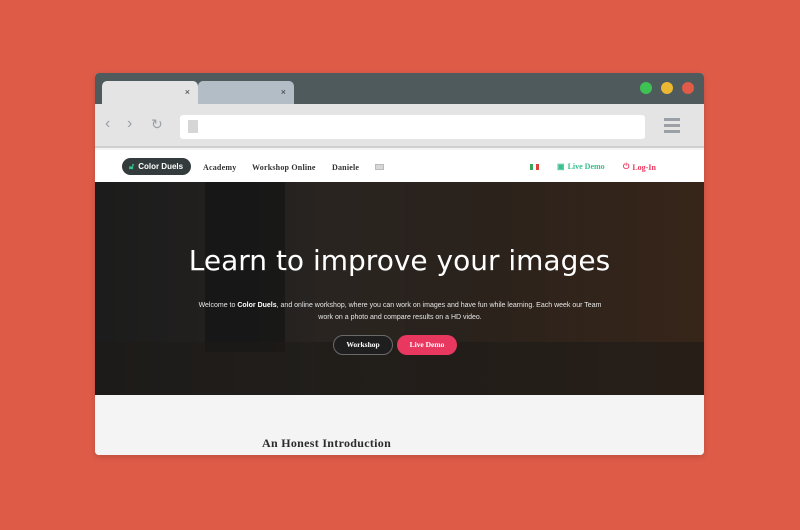 Image resolution: width=800 pixels, height=530 pixels. What do you see at coordinates (561, 166) in the screenshot?
I see `monitor-icon: ▣` at bounding box center [561, 166].